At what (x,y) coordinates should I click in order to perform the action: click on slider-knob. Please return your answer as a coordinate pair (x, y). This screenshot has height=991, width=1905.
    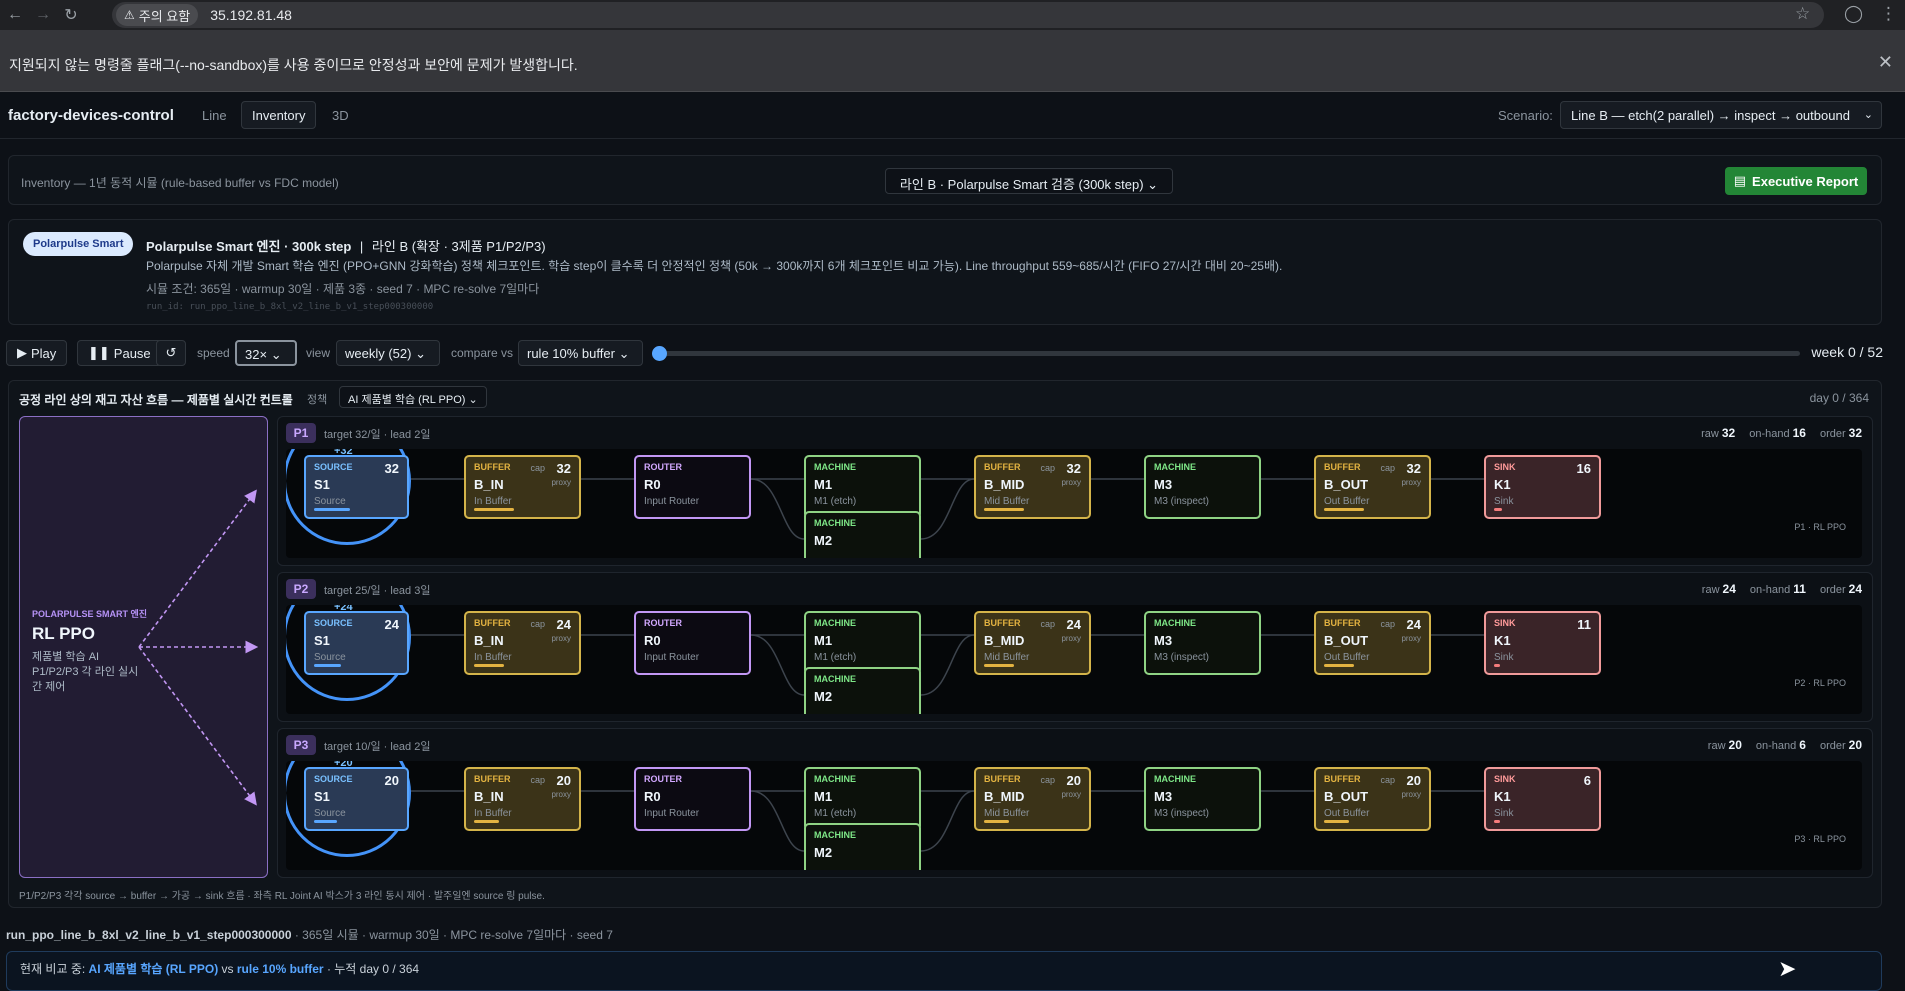
    Looking at the image, I should click on (659, 353).